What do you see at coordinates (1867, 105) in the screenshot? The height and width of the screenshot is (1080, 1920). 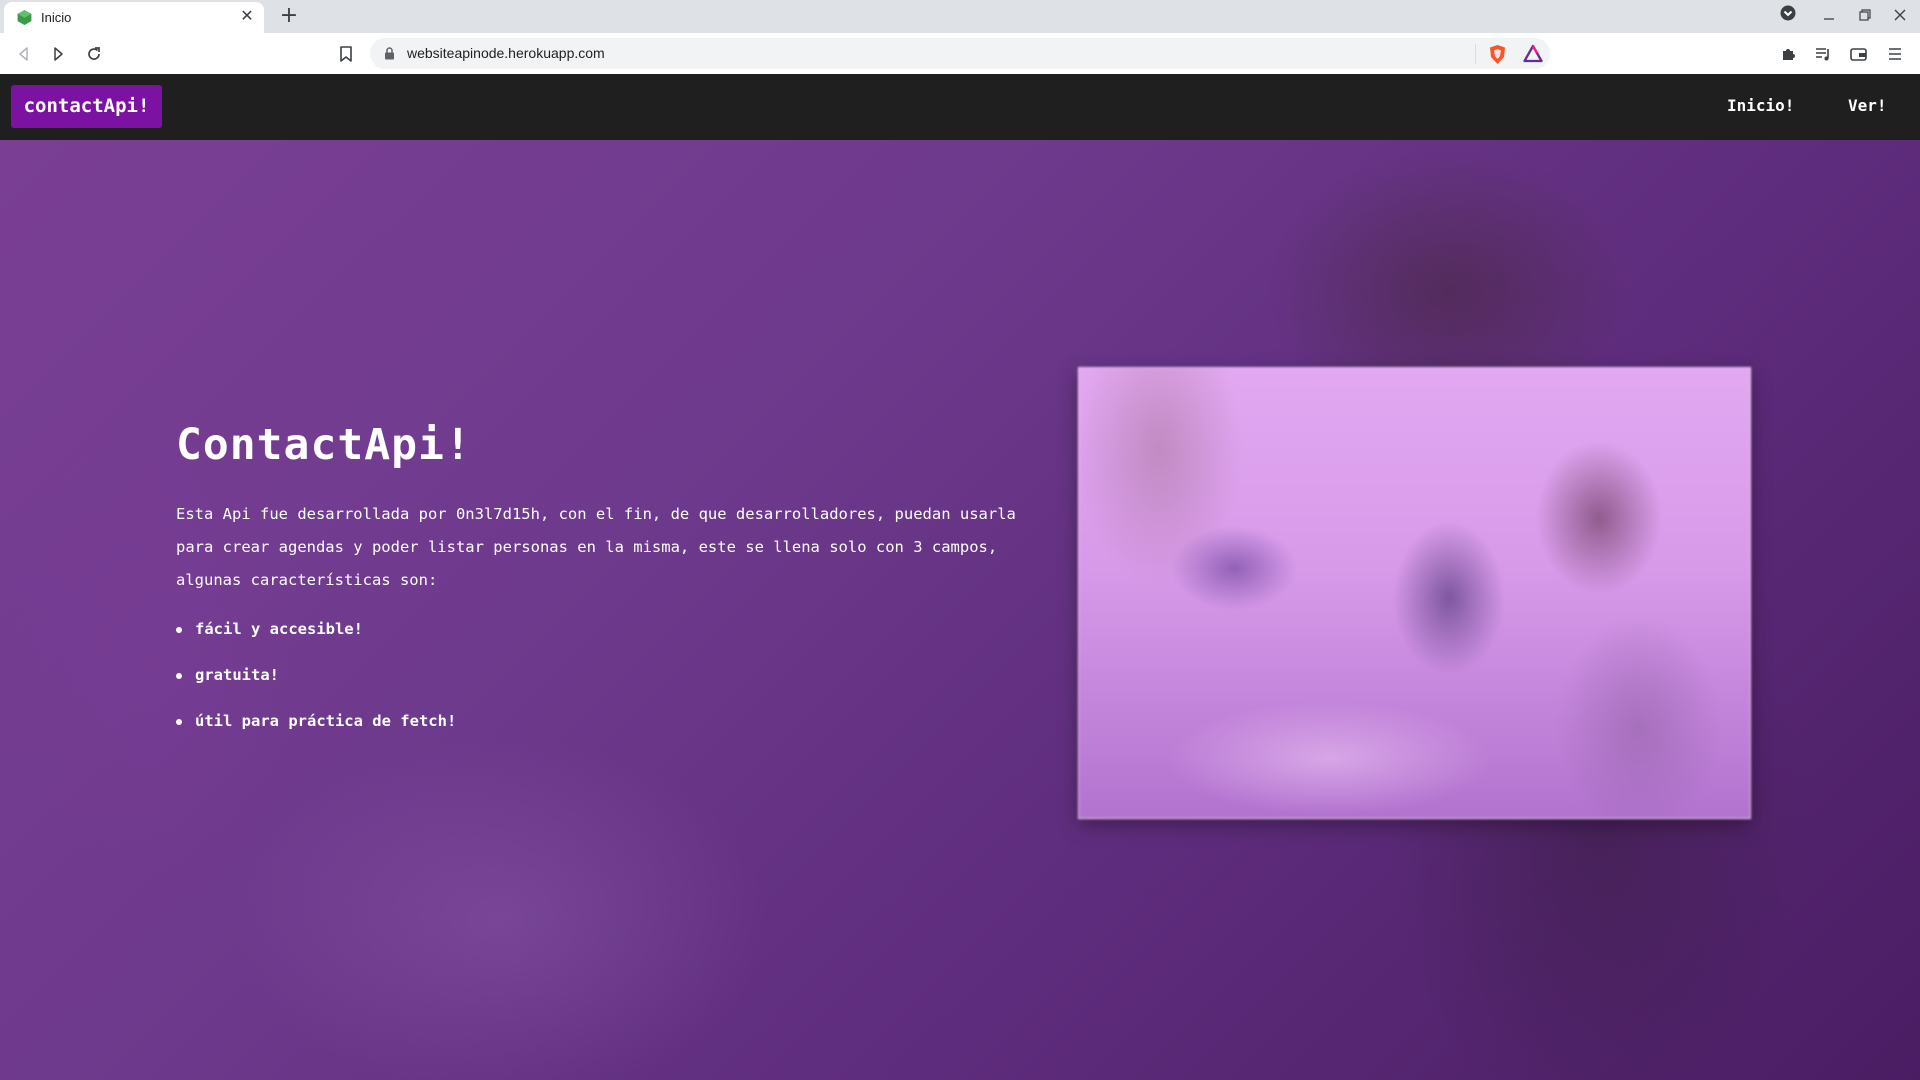 I see `nav-link-ver: Ver!` at bounding box center [1867, 105].